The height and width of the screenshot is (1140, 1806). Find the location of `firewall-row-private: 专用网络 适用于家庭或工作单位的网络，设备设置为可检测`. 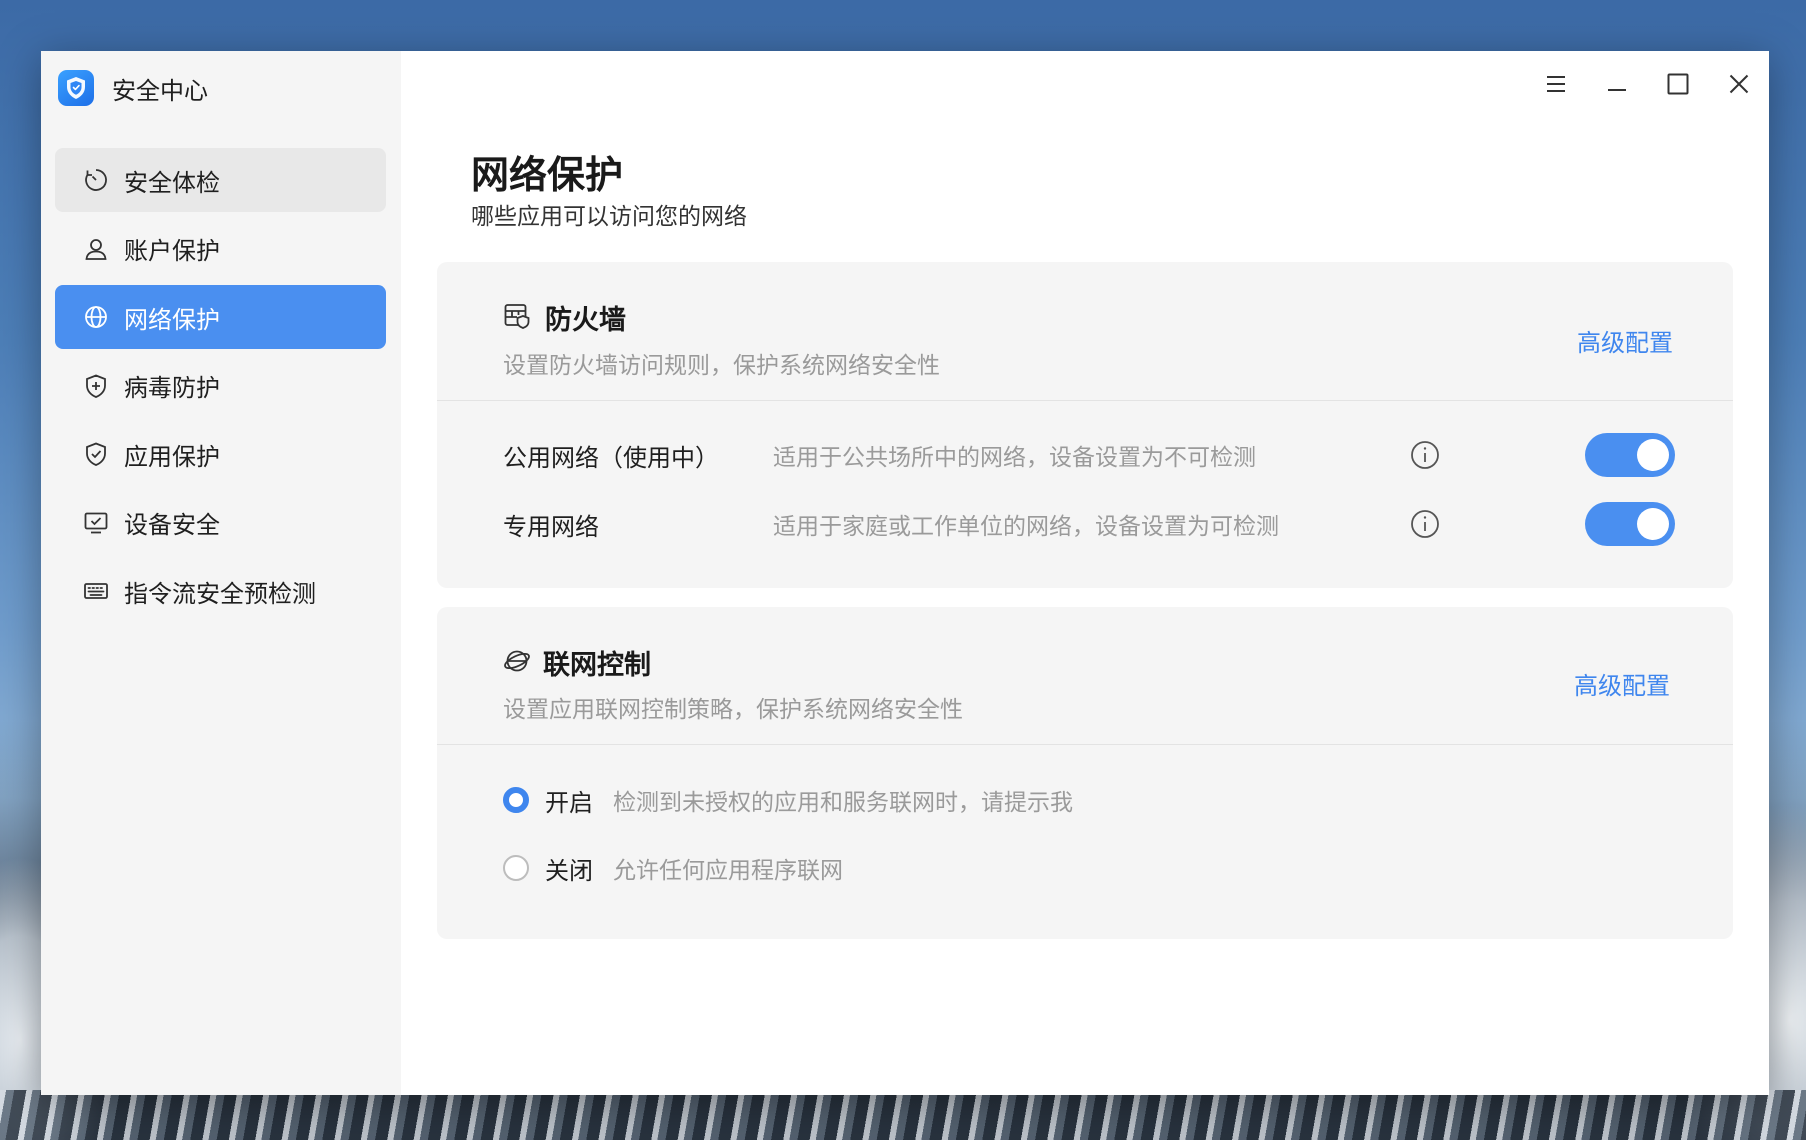

firewall-row-private: 专用网络 适用于家庭或工作单位的网络，设备设置为可检测 is located at coordinates (1089, 524).